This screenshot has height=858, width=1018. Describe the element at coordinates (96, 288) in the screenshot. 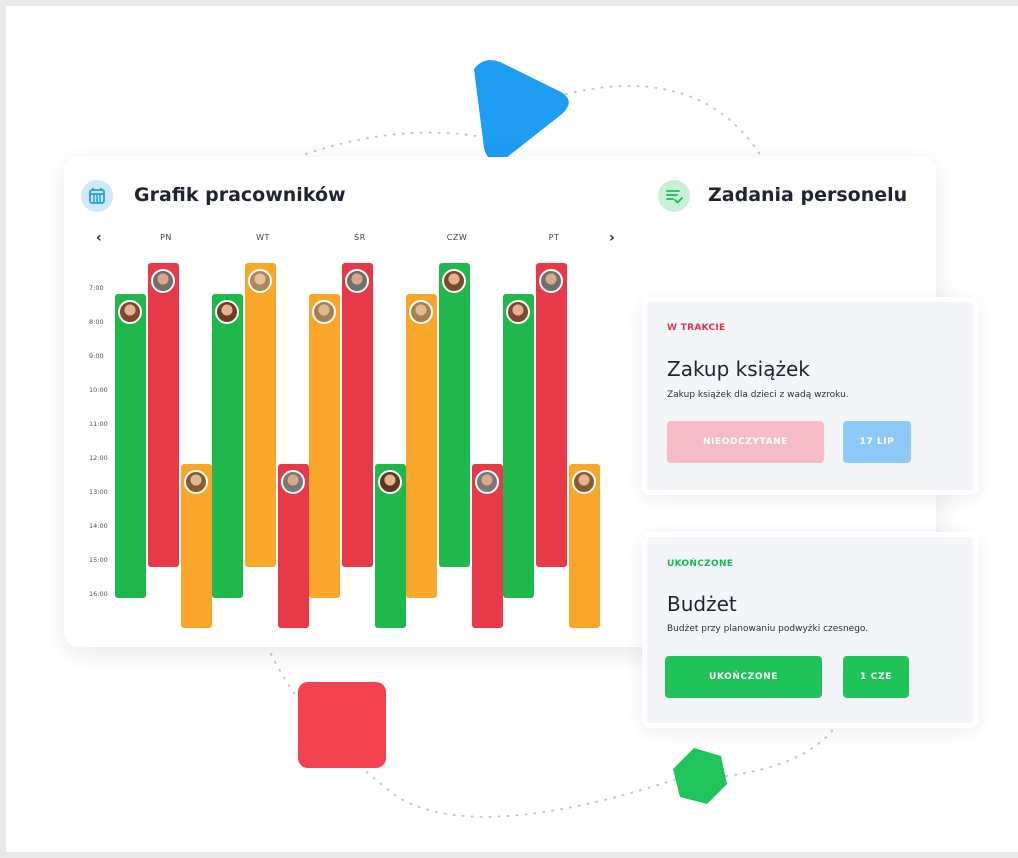

I see `time-label: 7:00` at that location.